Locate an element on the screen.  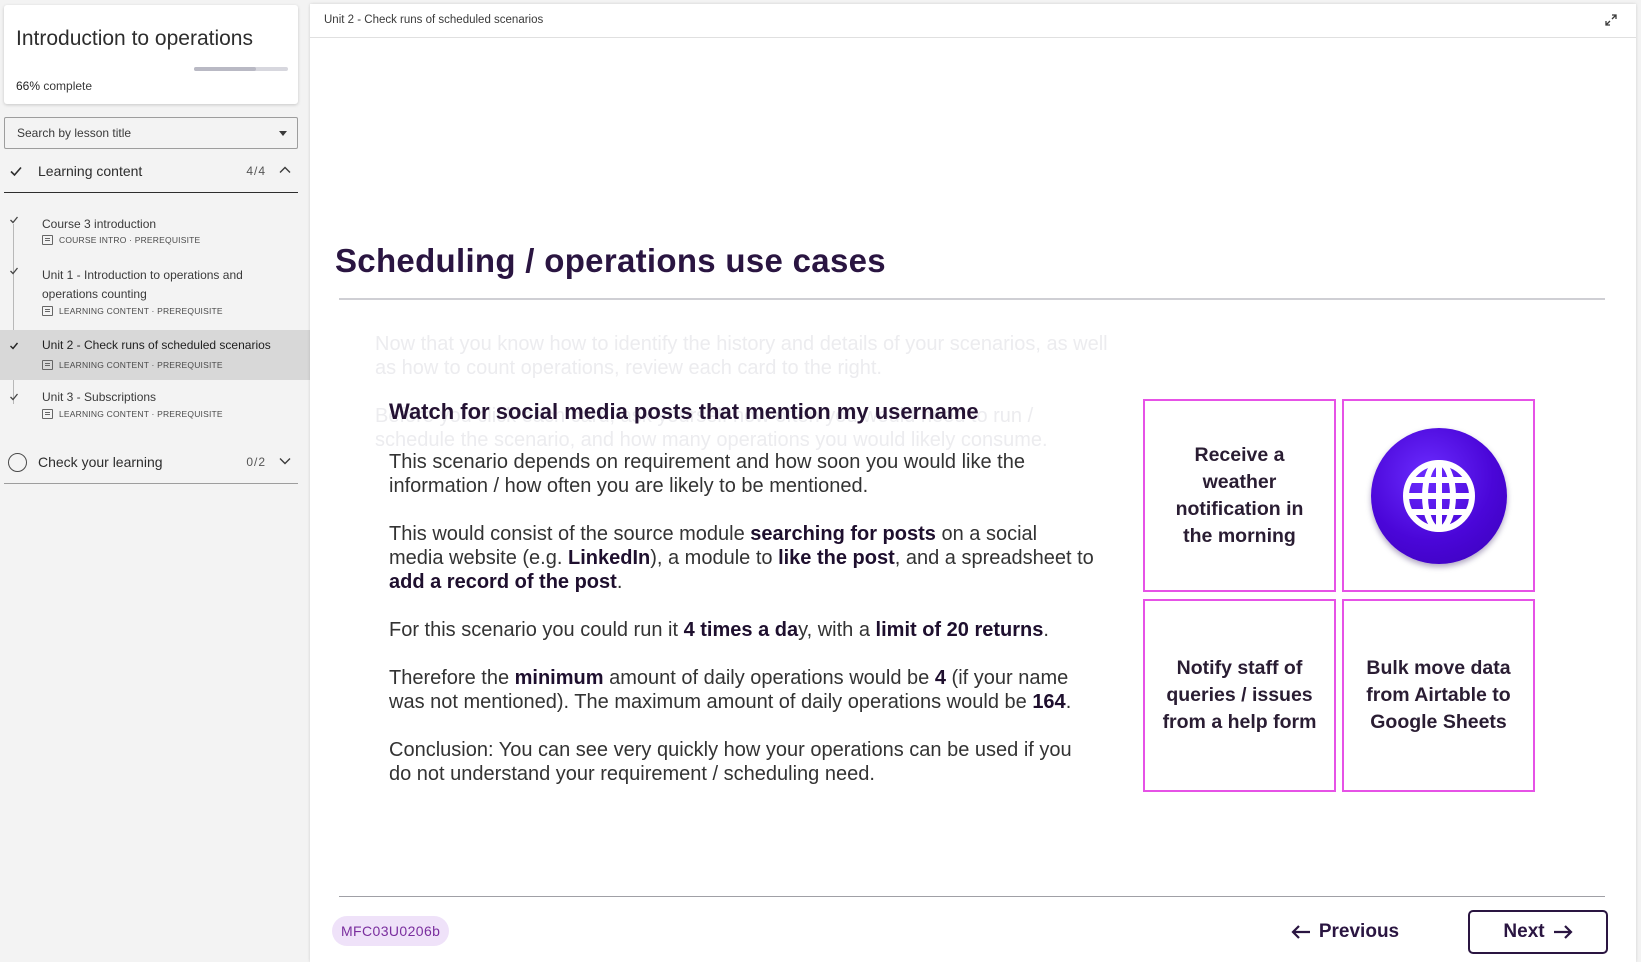
section-count: 0/2 is located at coordinates (256, 462).